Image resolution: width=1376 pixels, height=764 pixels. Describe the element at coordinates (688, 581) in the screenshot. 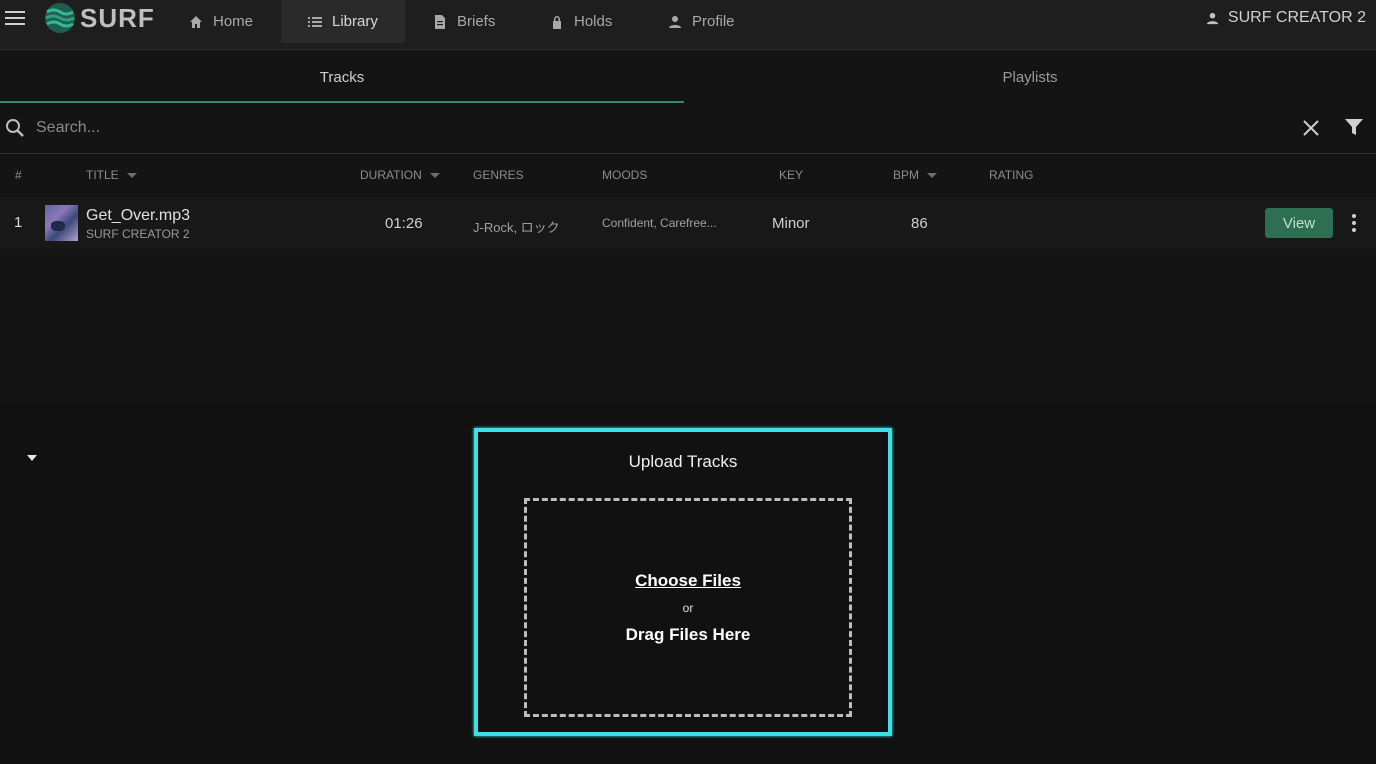

I see `choose-files-link: Choose Files` at that location.